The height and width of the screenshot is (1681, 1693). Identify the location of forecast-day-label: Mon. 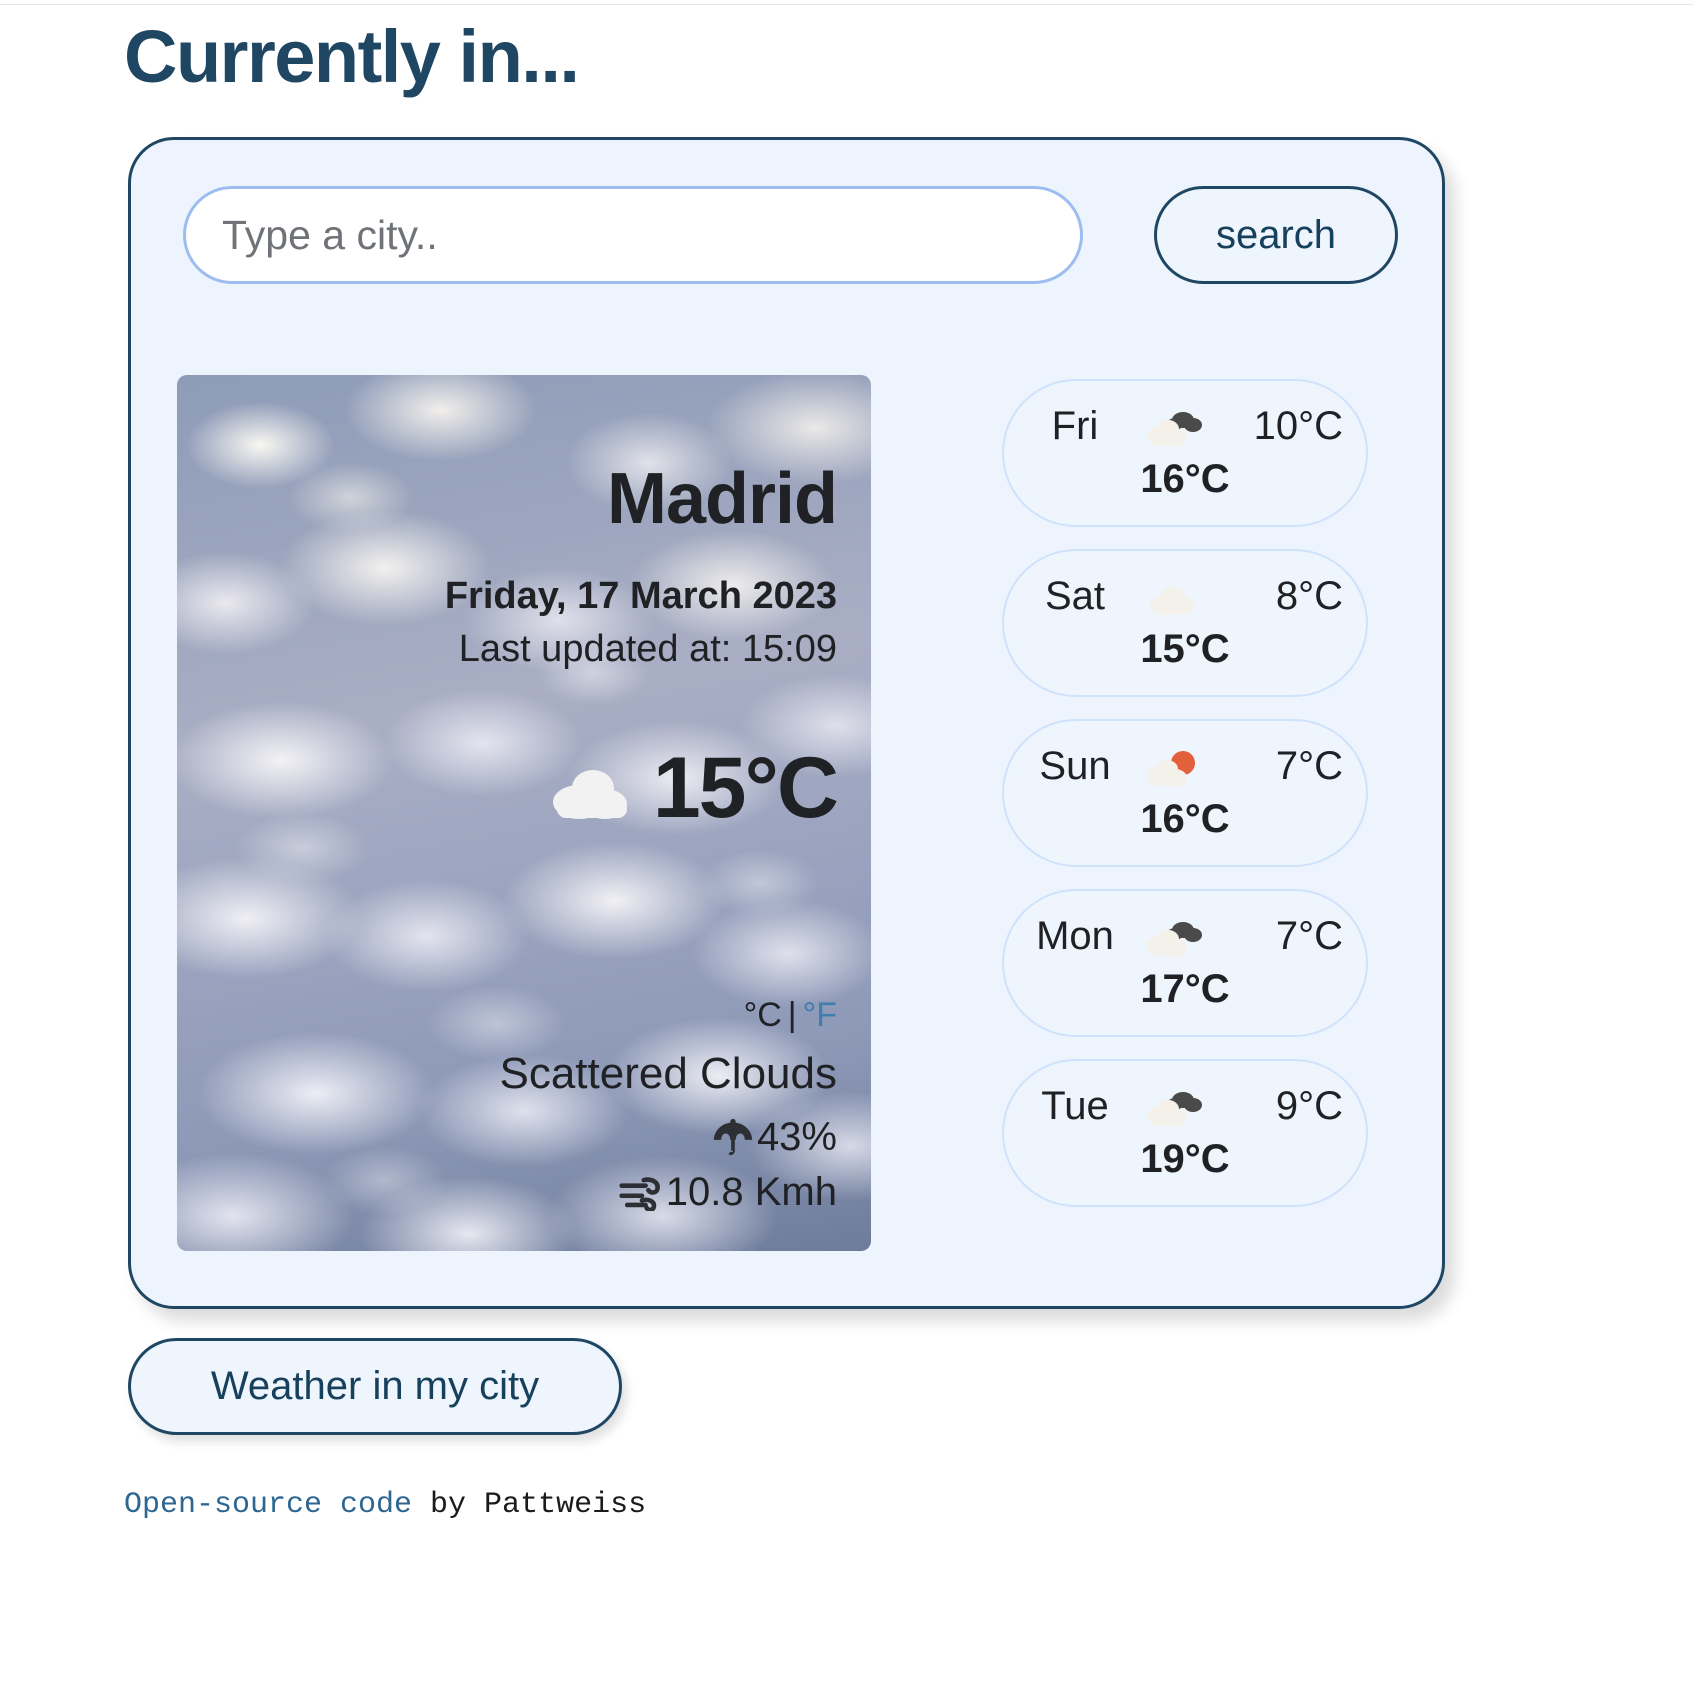
(1075, 936).